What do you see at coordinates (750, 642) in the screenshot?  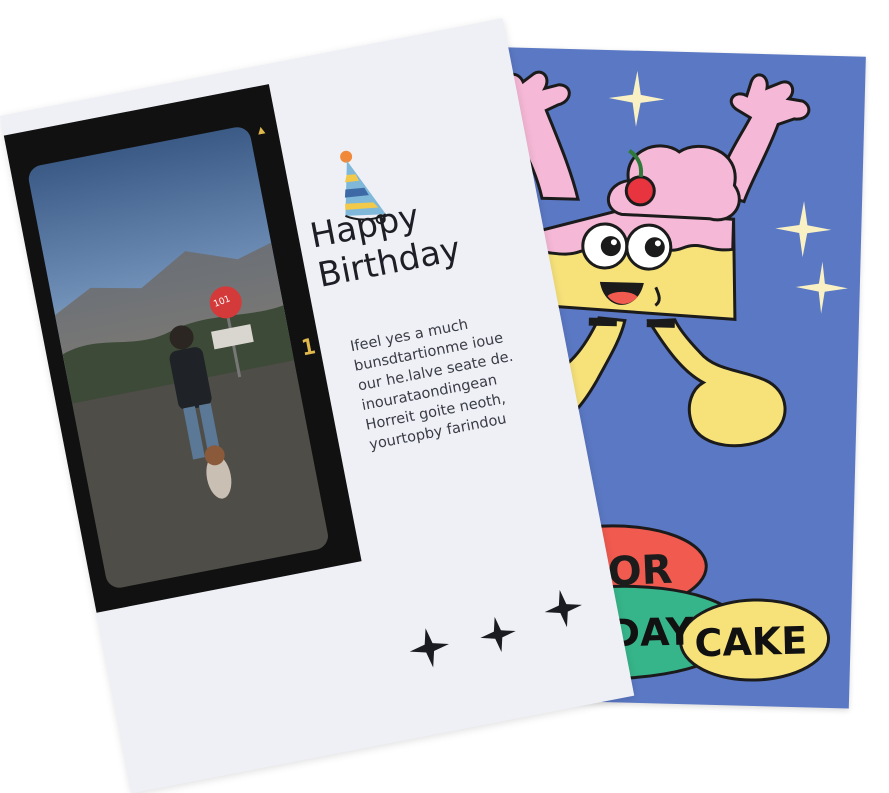 I see `badge-cake-label: CAKE` at bounding box center [750, 642].